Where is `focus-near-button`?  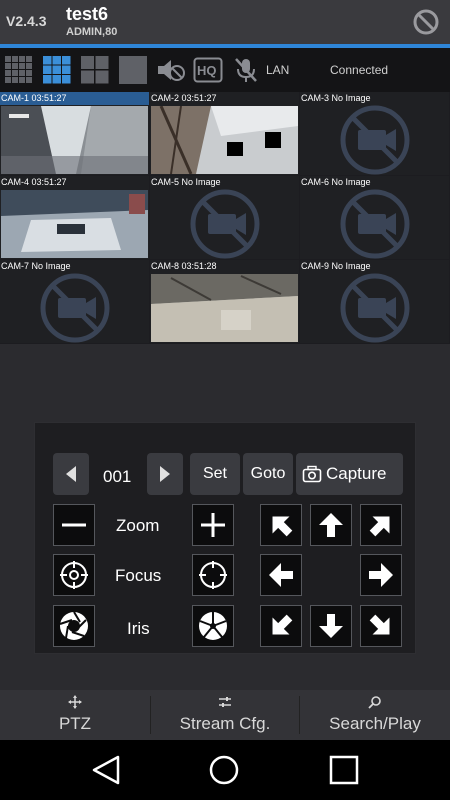 focus-near-button is located at coordinates (74, 575).